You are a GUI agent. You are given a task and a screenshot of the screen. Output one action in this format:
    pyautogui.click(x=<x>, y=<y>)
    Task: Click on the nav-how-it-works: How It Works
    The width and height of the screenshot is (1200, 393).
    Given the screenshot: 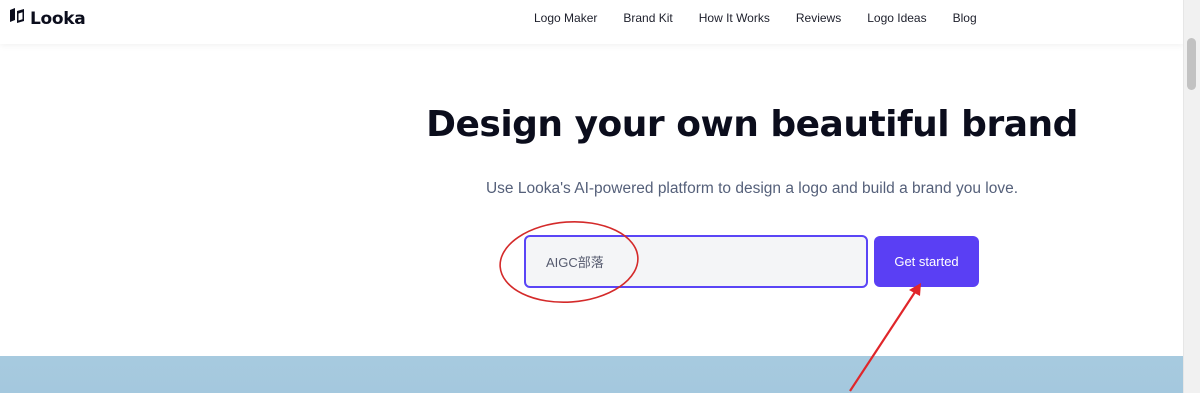 What is the action you would take?
    pyautogui.click(x=734, y=18)
    